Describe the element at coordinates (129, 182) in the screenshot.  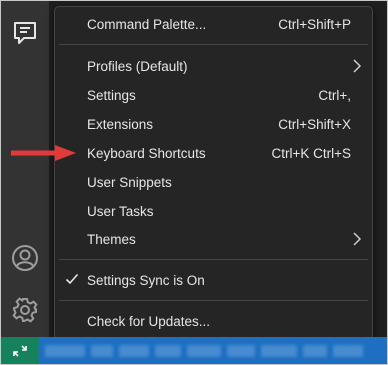
I see `menu-item-label: User Snippets` at that location.